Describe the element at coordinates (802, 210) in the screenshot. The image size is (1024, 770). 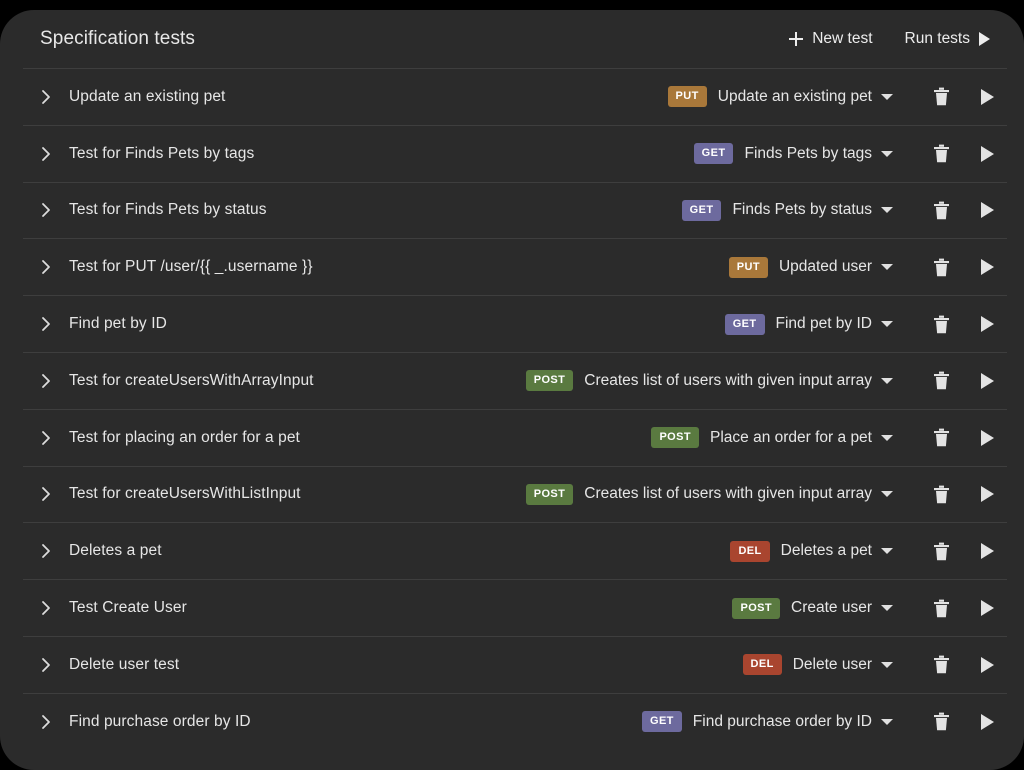
I see `operation-label: Finds Pets by status` at that location.